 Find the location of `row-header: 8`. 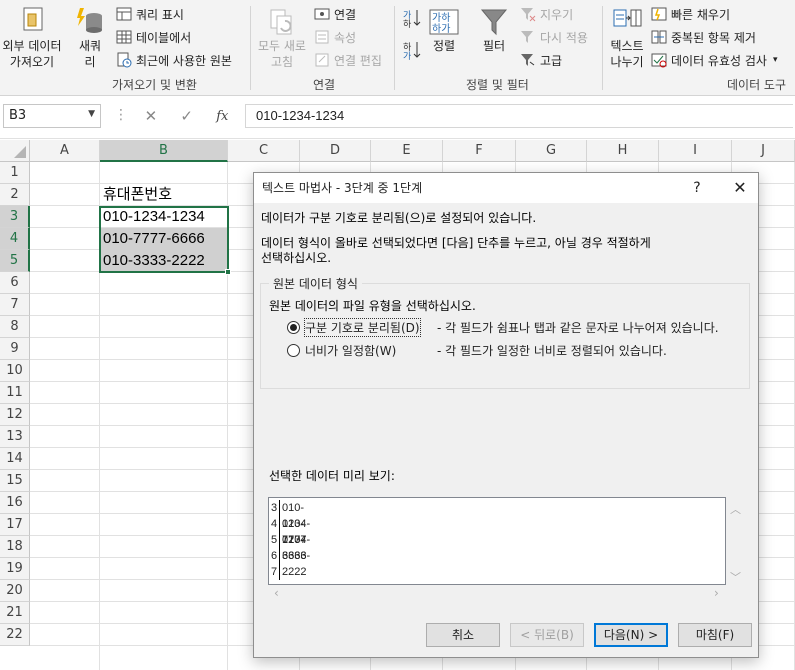

row-header: 8 is located at coordinates (15, 327).